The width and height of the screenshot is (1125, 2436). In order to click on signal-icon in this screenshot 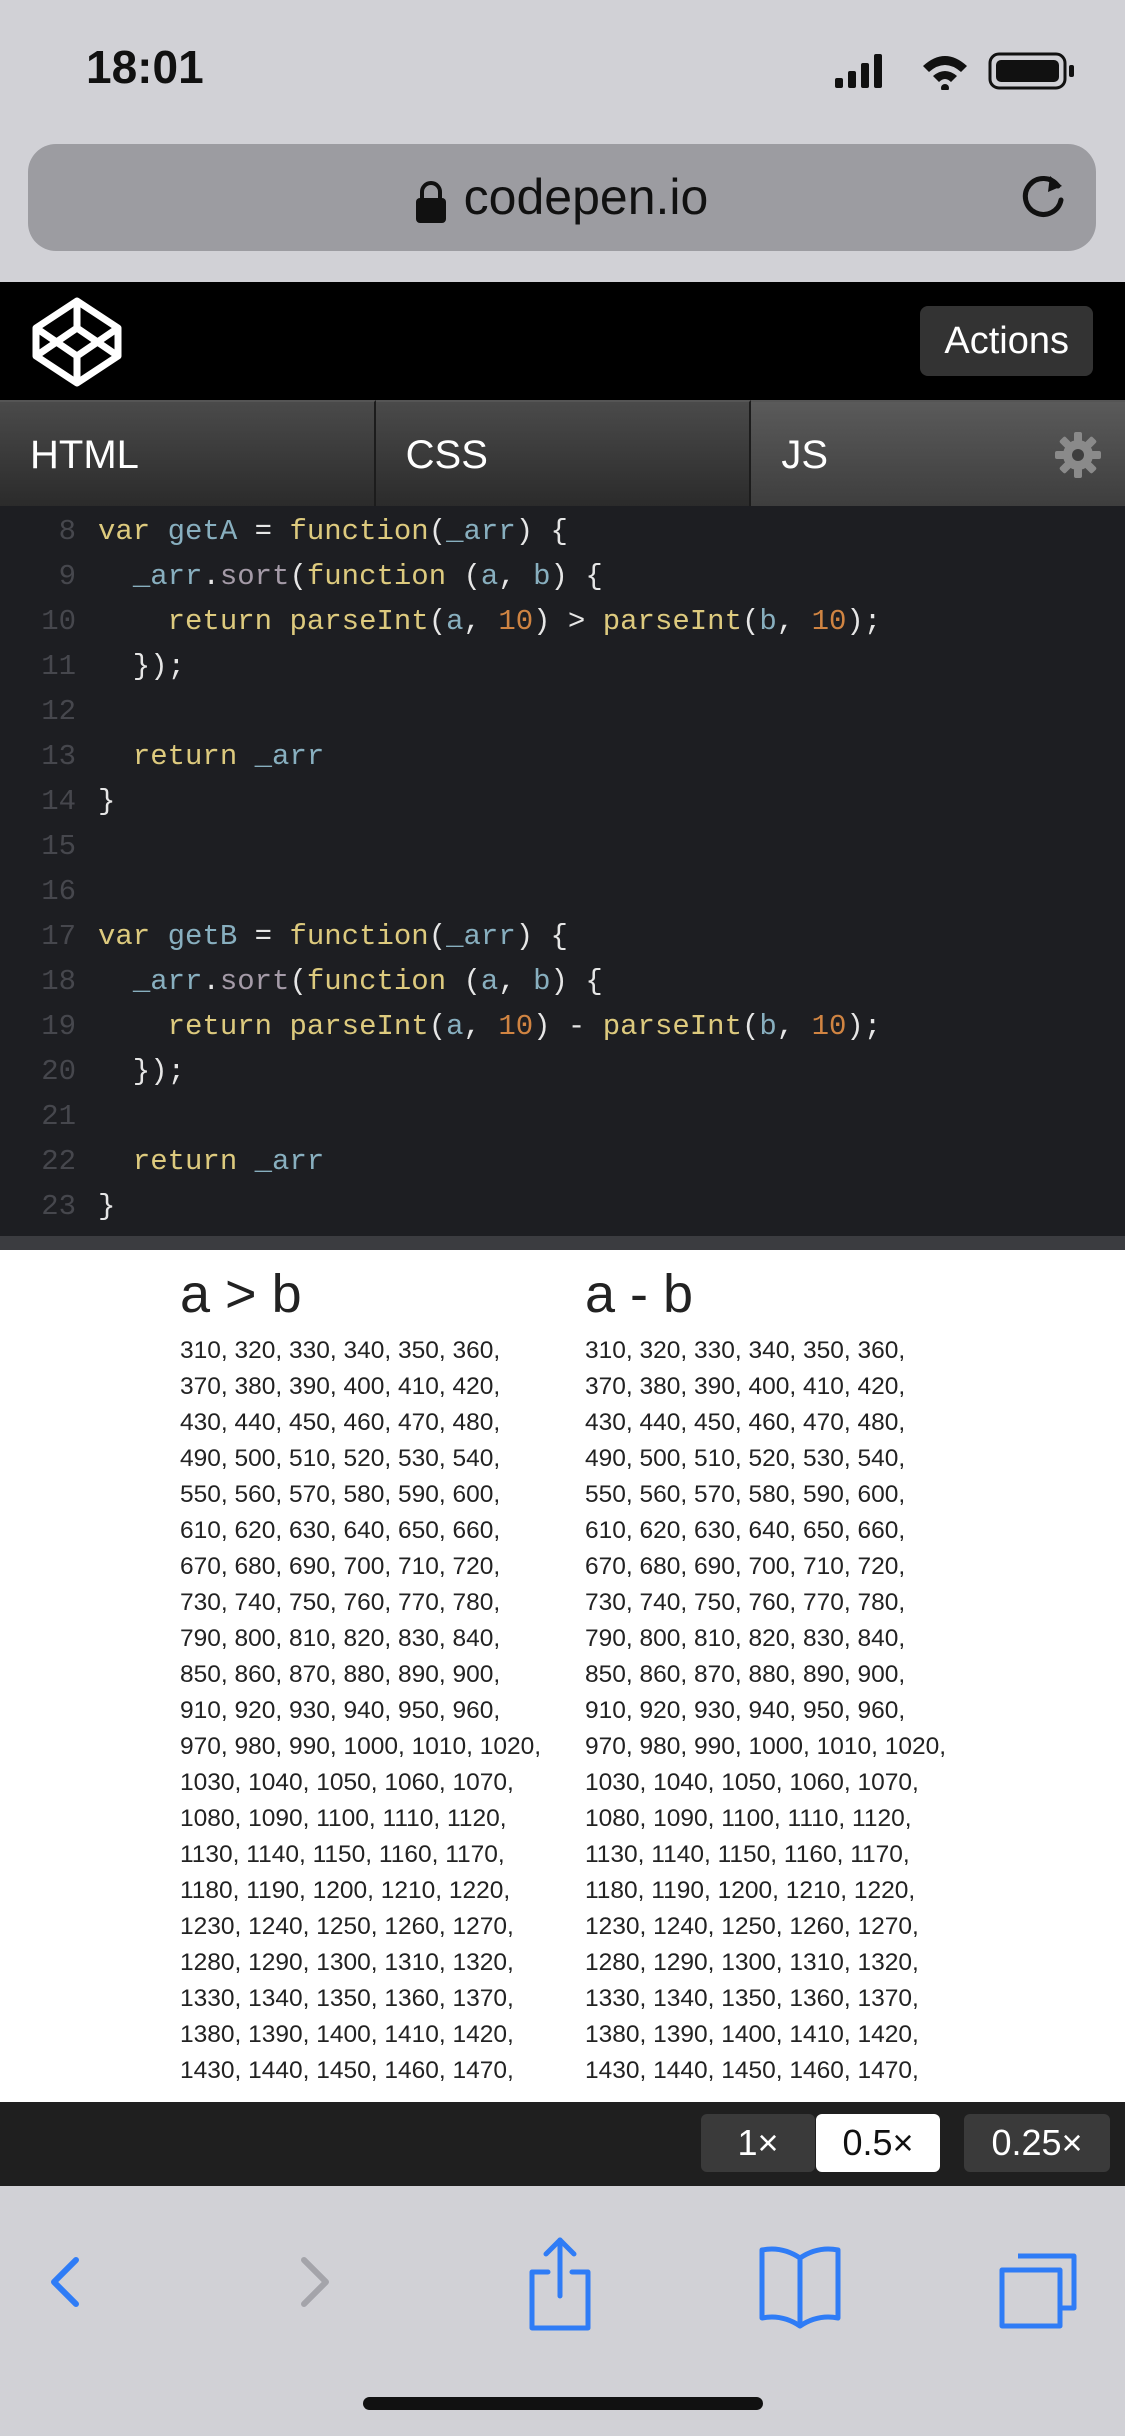, I will do `click(858, 71)`.